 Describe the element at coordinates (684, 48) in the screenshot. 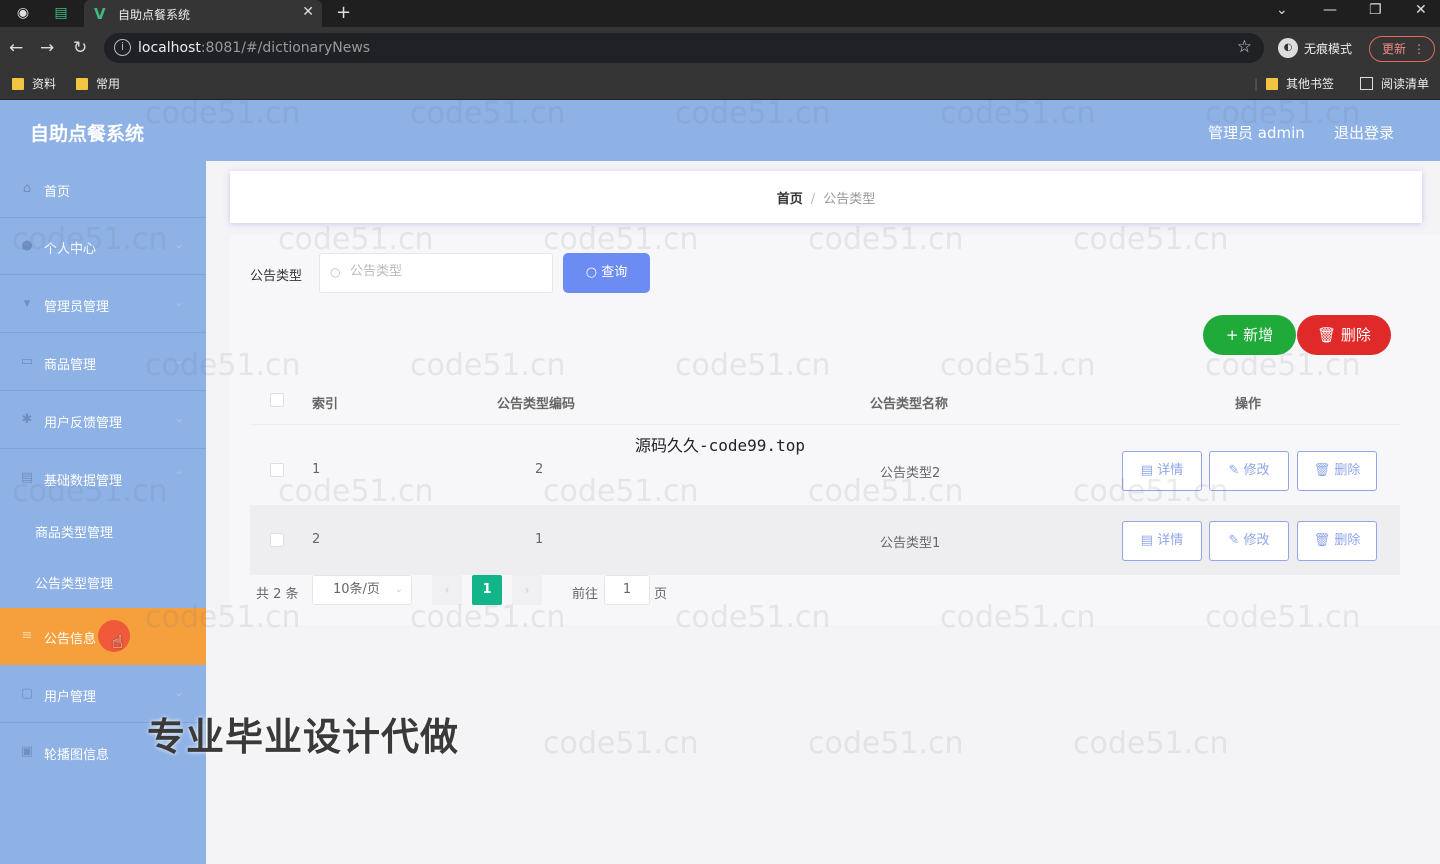

I see `url-field: i localhost:8081/#/dictionaryNews ☆` at that location.